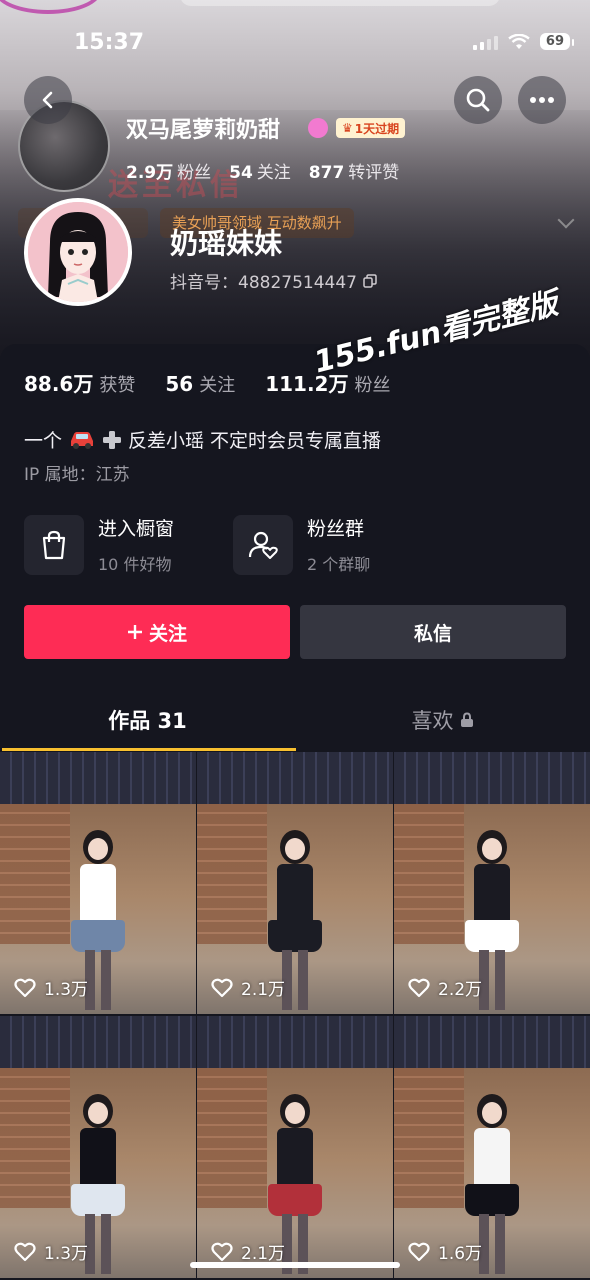  What do you see at coordinates (340, 3) in the screenshot?
I see `top-decoration-bar` at bounding box center [340, 3].